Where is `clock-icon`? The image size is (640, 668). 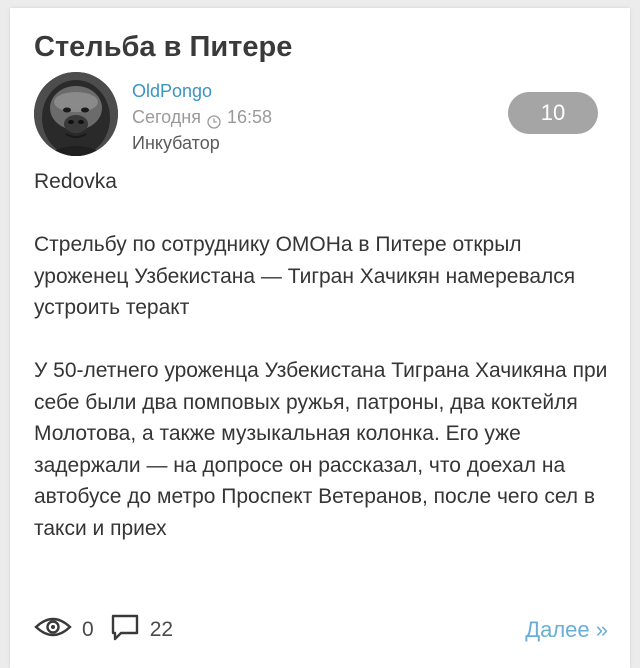
clock-icon is located at coordinates (214, 119).